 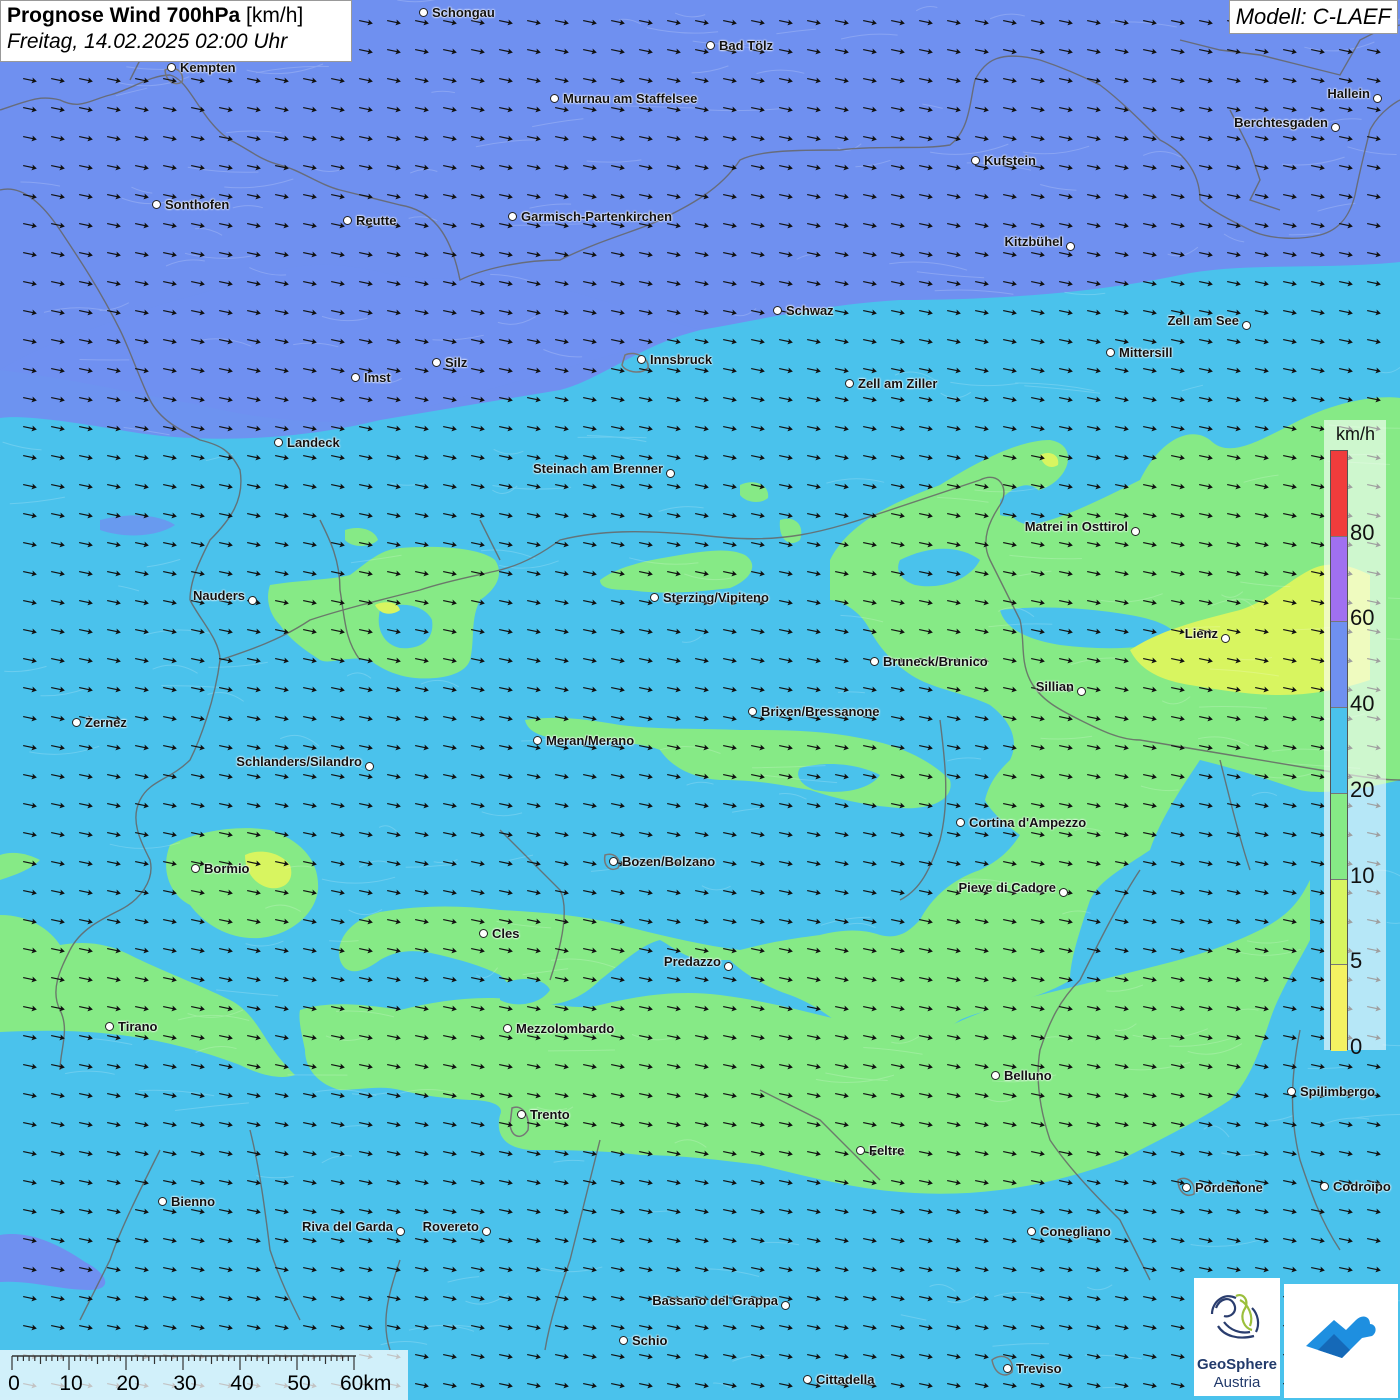 What do you see at coordinates (1010, 160) in the screenshot?
I see `city-label: Kufstein` at bounding box center [1010, 160].